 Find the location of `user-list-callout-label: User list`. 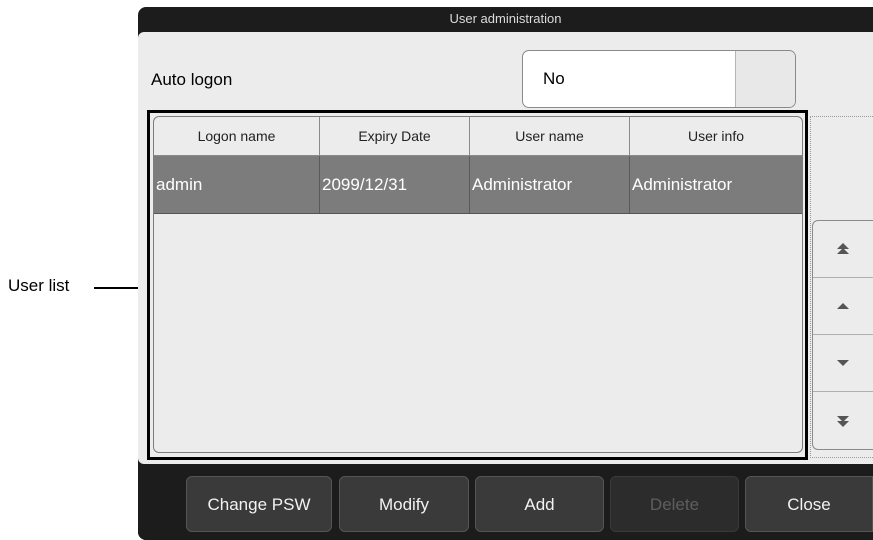

user-list-callout-label: User list is located at coordinates (39, 285).